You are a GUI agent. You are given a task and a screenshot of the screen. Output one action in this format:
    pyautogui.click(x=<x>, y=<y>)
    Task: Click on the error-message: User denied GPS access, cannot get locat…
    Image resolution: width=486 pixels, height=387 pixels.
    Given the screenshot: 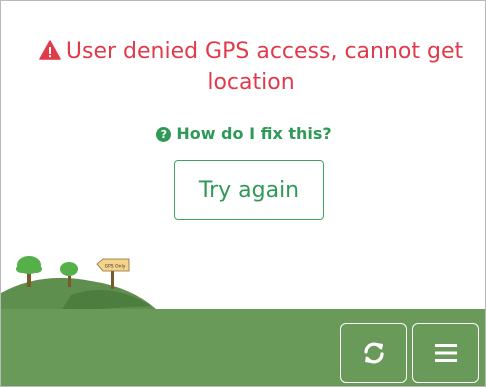 What is the action you would take?
    pyautogui.click(x=251, y=67)
    